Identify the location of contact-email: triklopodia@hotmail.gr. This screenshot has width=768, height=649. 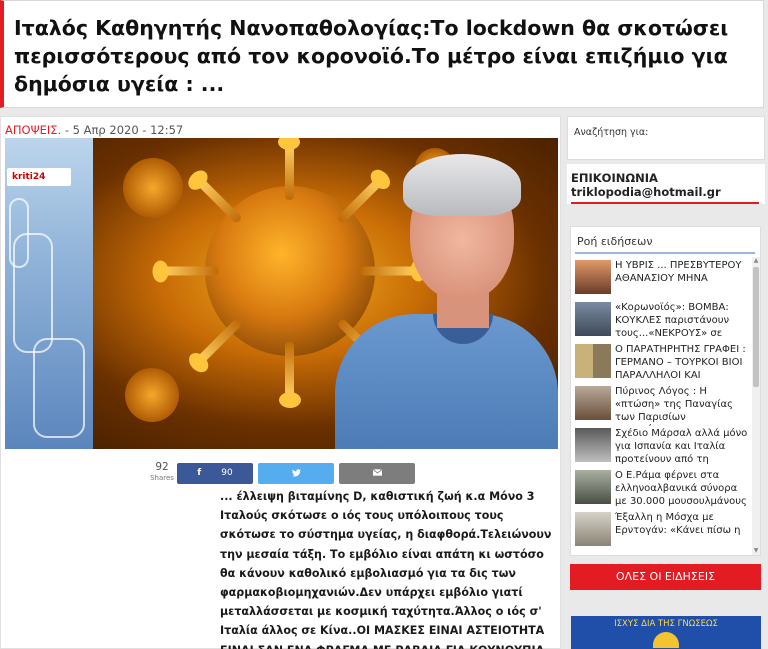
(646, 192).